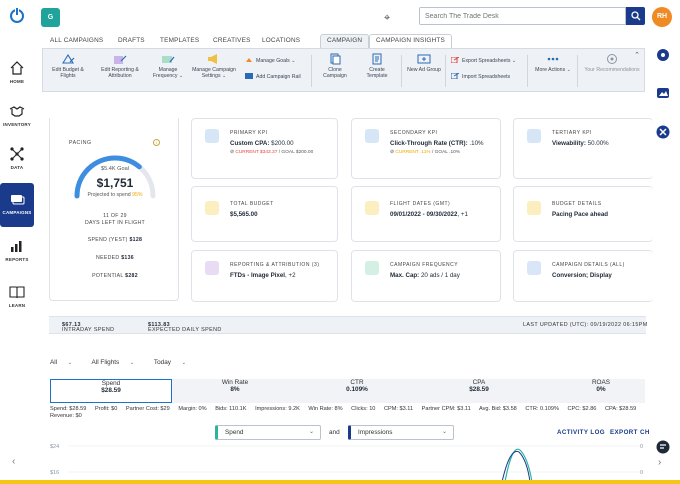 The image size is (680, 484). What do you see at coordinates (522, 16) in the screenshot?
I see `search-input` at bounding box center [522, 16].